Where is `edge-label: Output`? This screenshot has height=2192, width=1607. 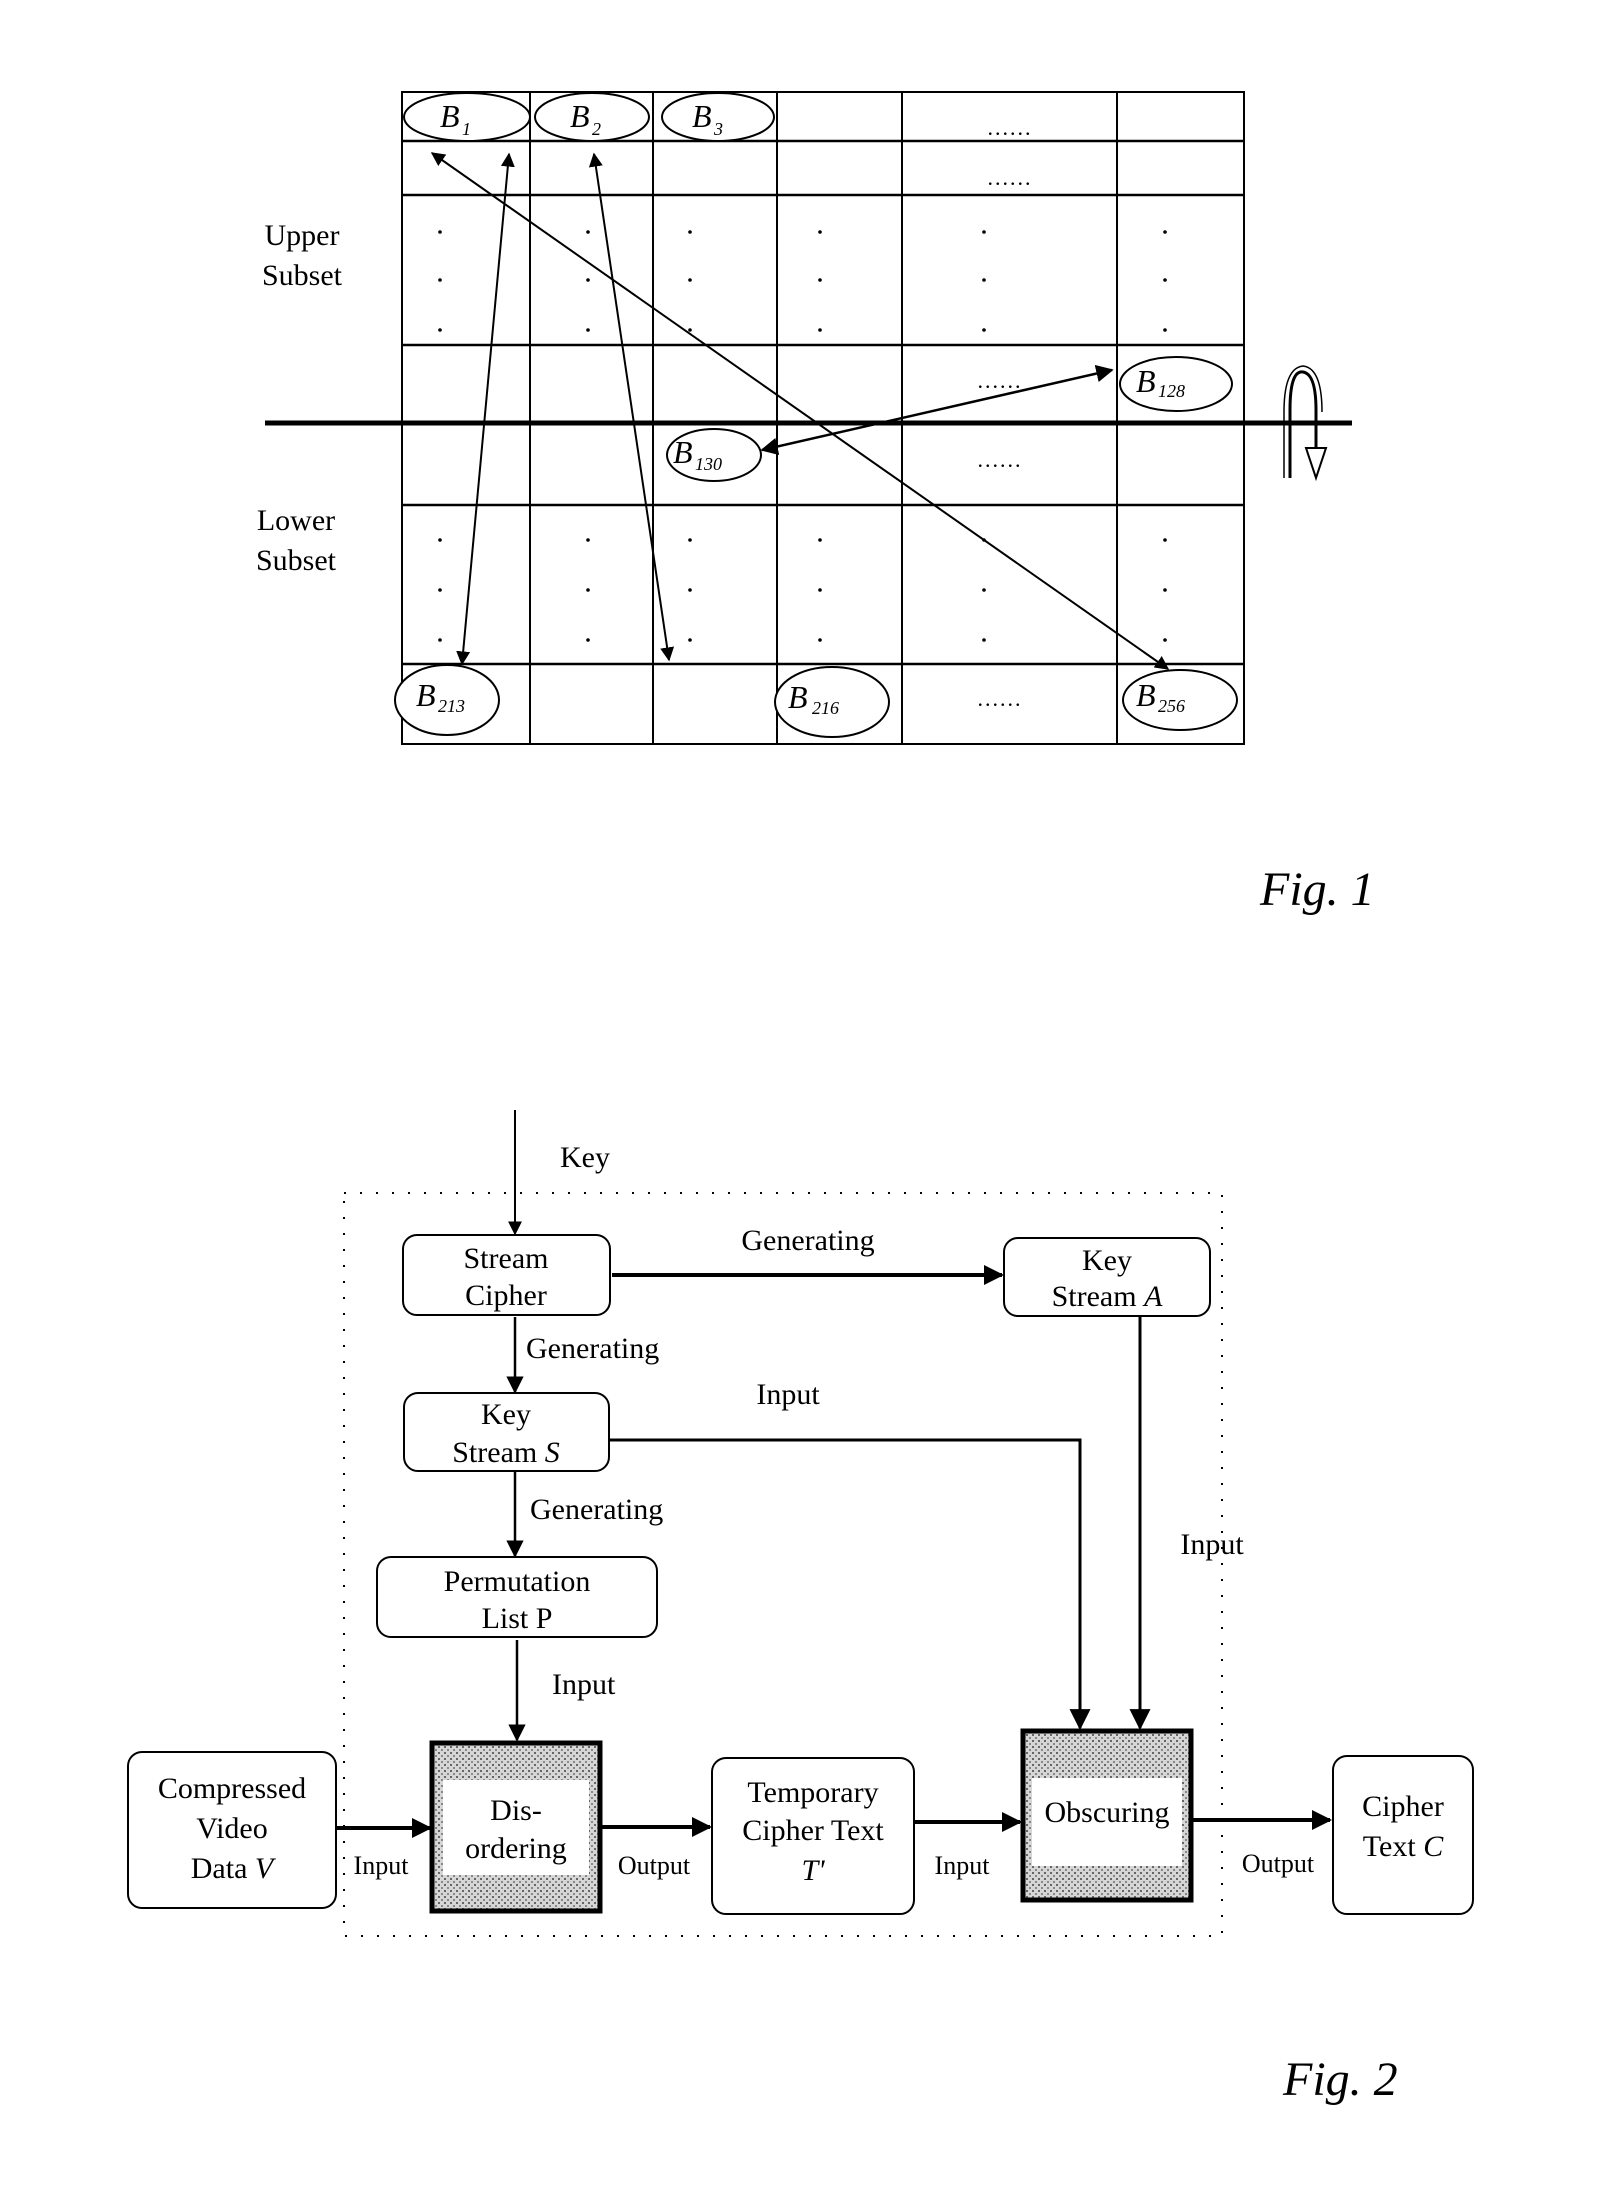
edge-label: Output is located at coordinates (1278, 1863).